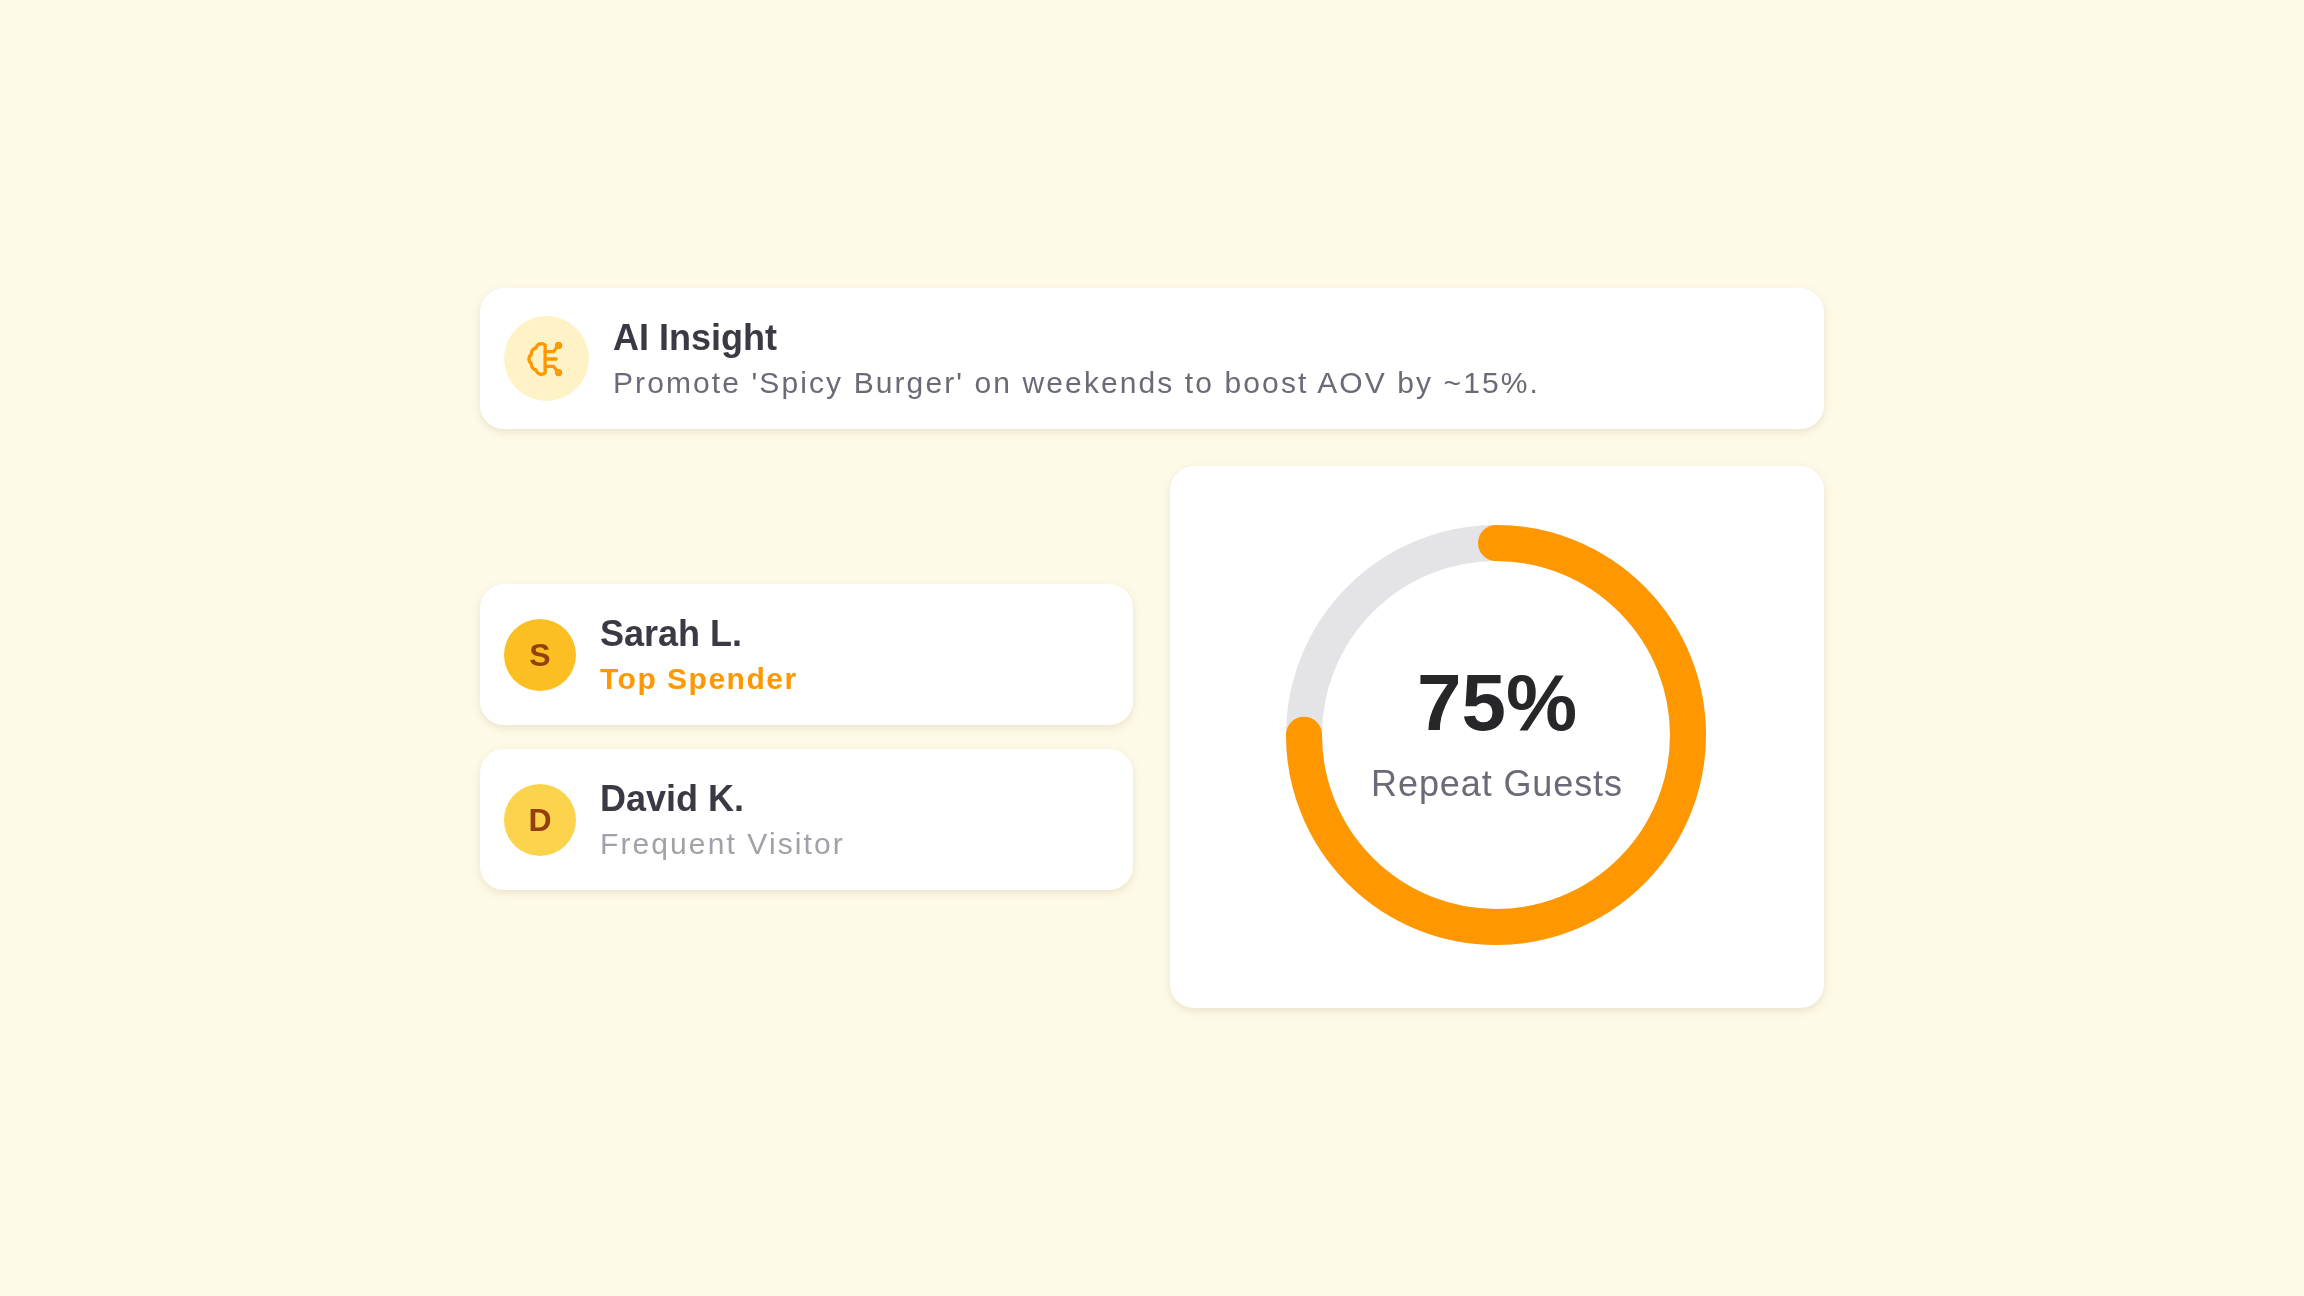 This screenshot has width=2304, height=1296. What do you see at coordinates (1497, 703) in the screenshot?
I see `metric-value: 75%` at bounding box center [1497, 703].